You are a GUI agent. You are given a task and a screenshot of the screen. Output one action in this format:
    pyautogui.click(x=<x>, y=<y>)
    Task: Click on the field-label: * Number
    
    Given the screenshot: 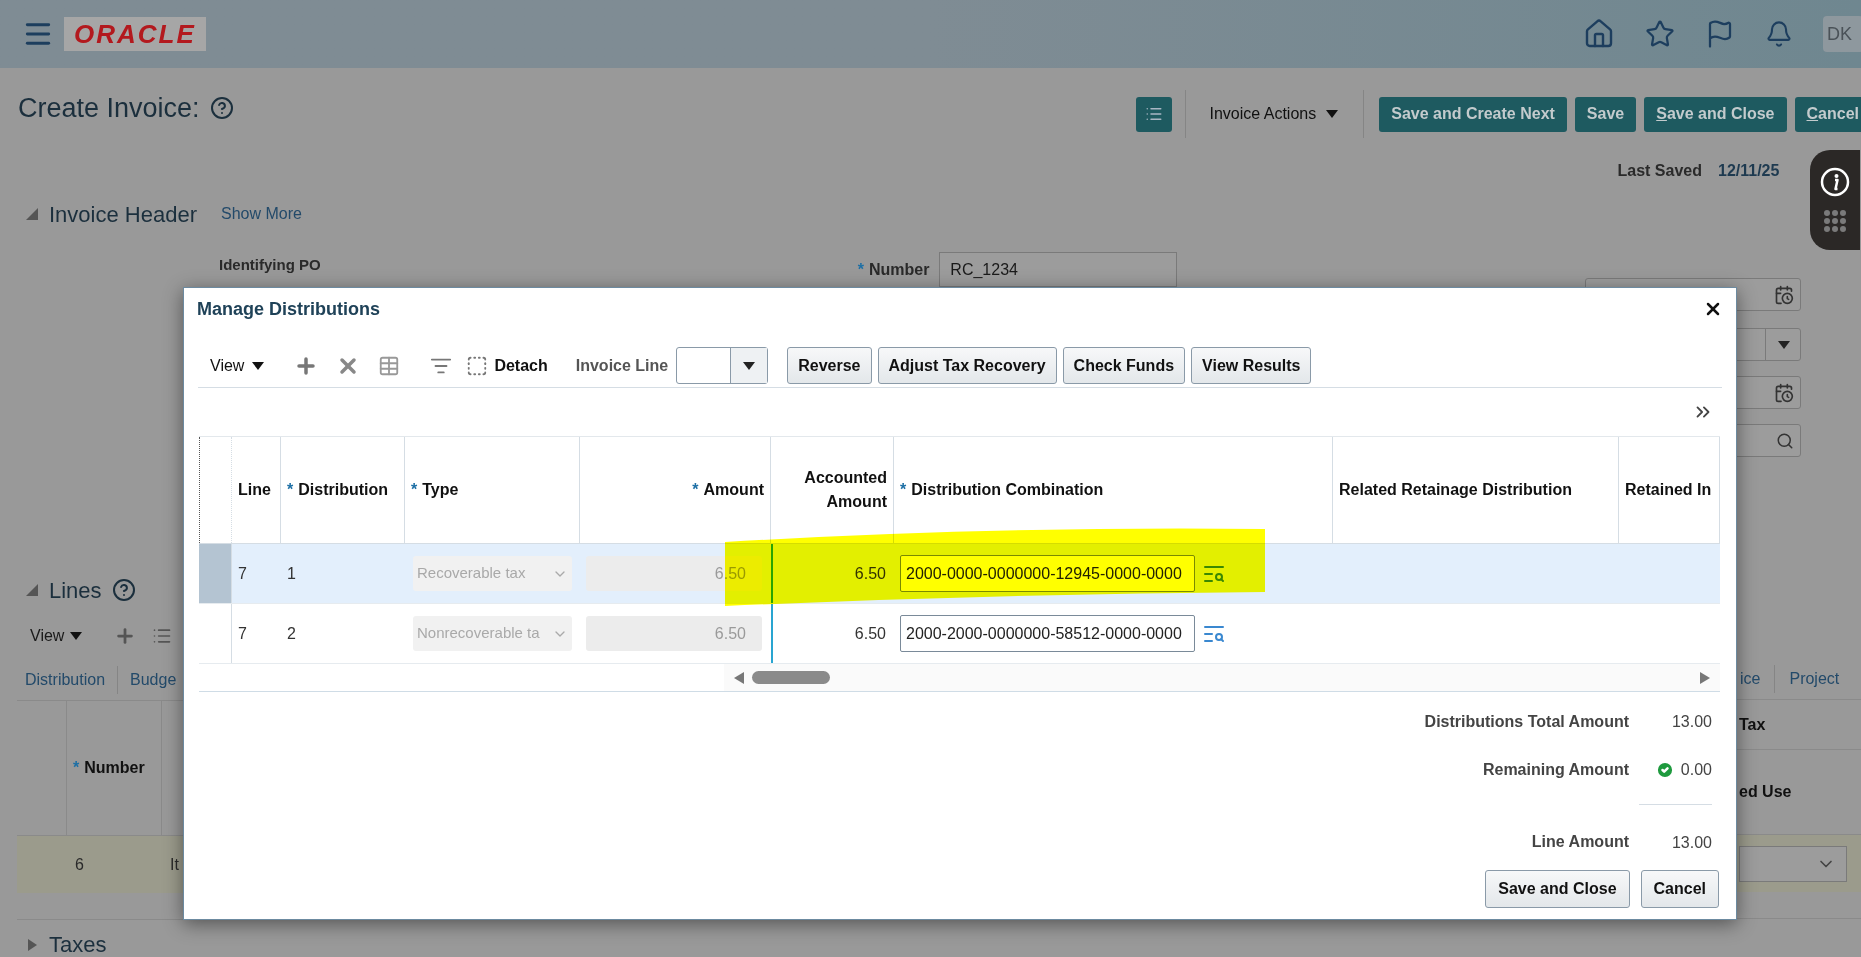 What is the action you would take?
    pyautogui.click(x=893, y=270)
    